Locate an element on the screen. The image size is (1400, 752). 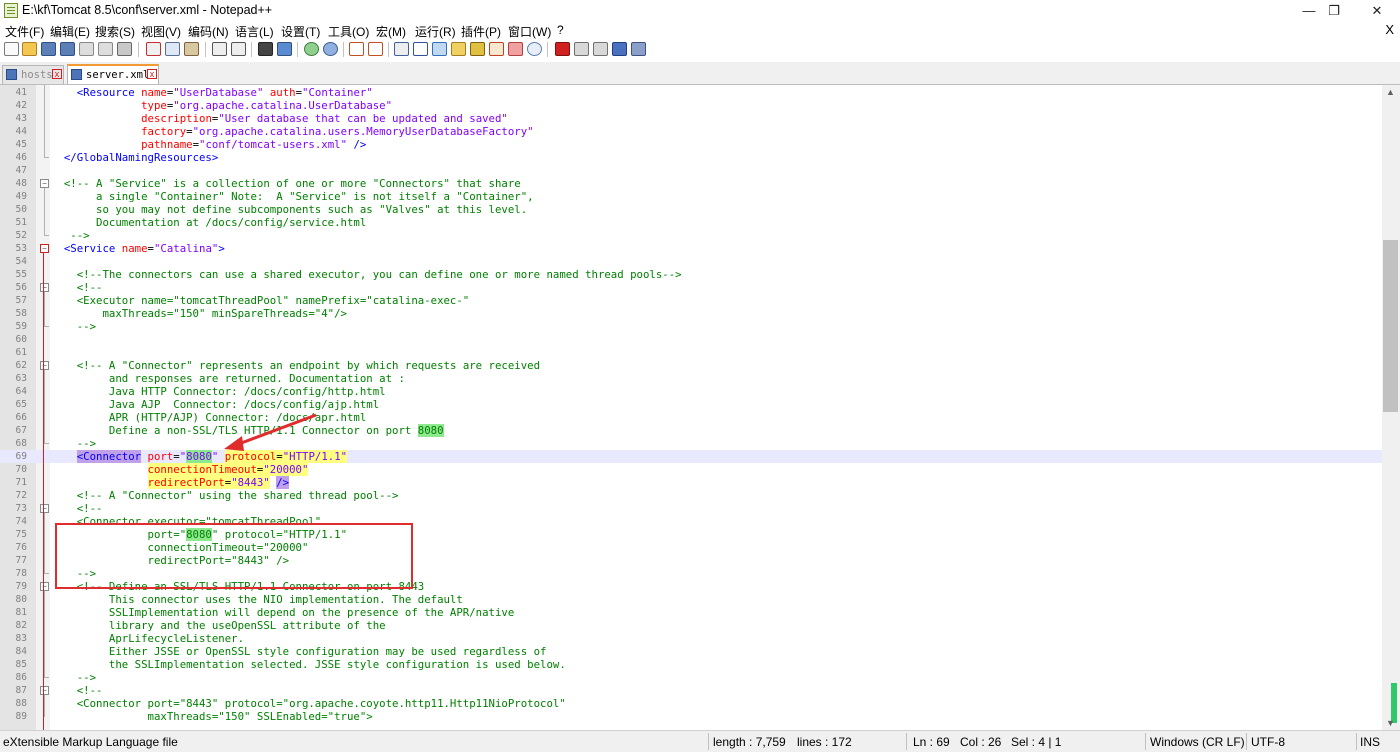
status-column: Col : 26 is located at coordinates (981, 742).